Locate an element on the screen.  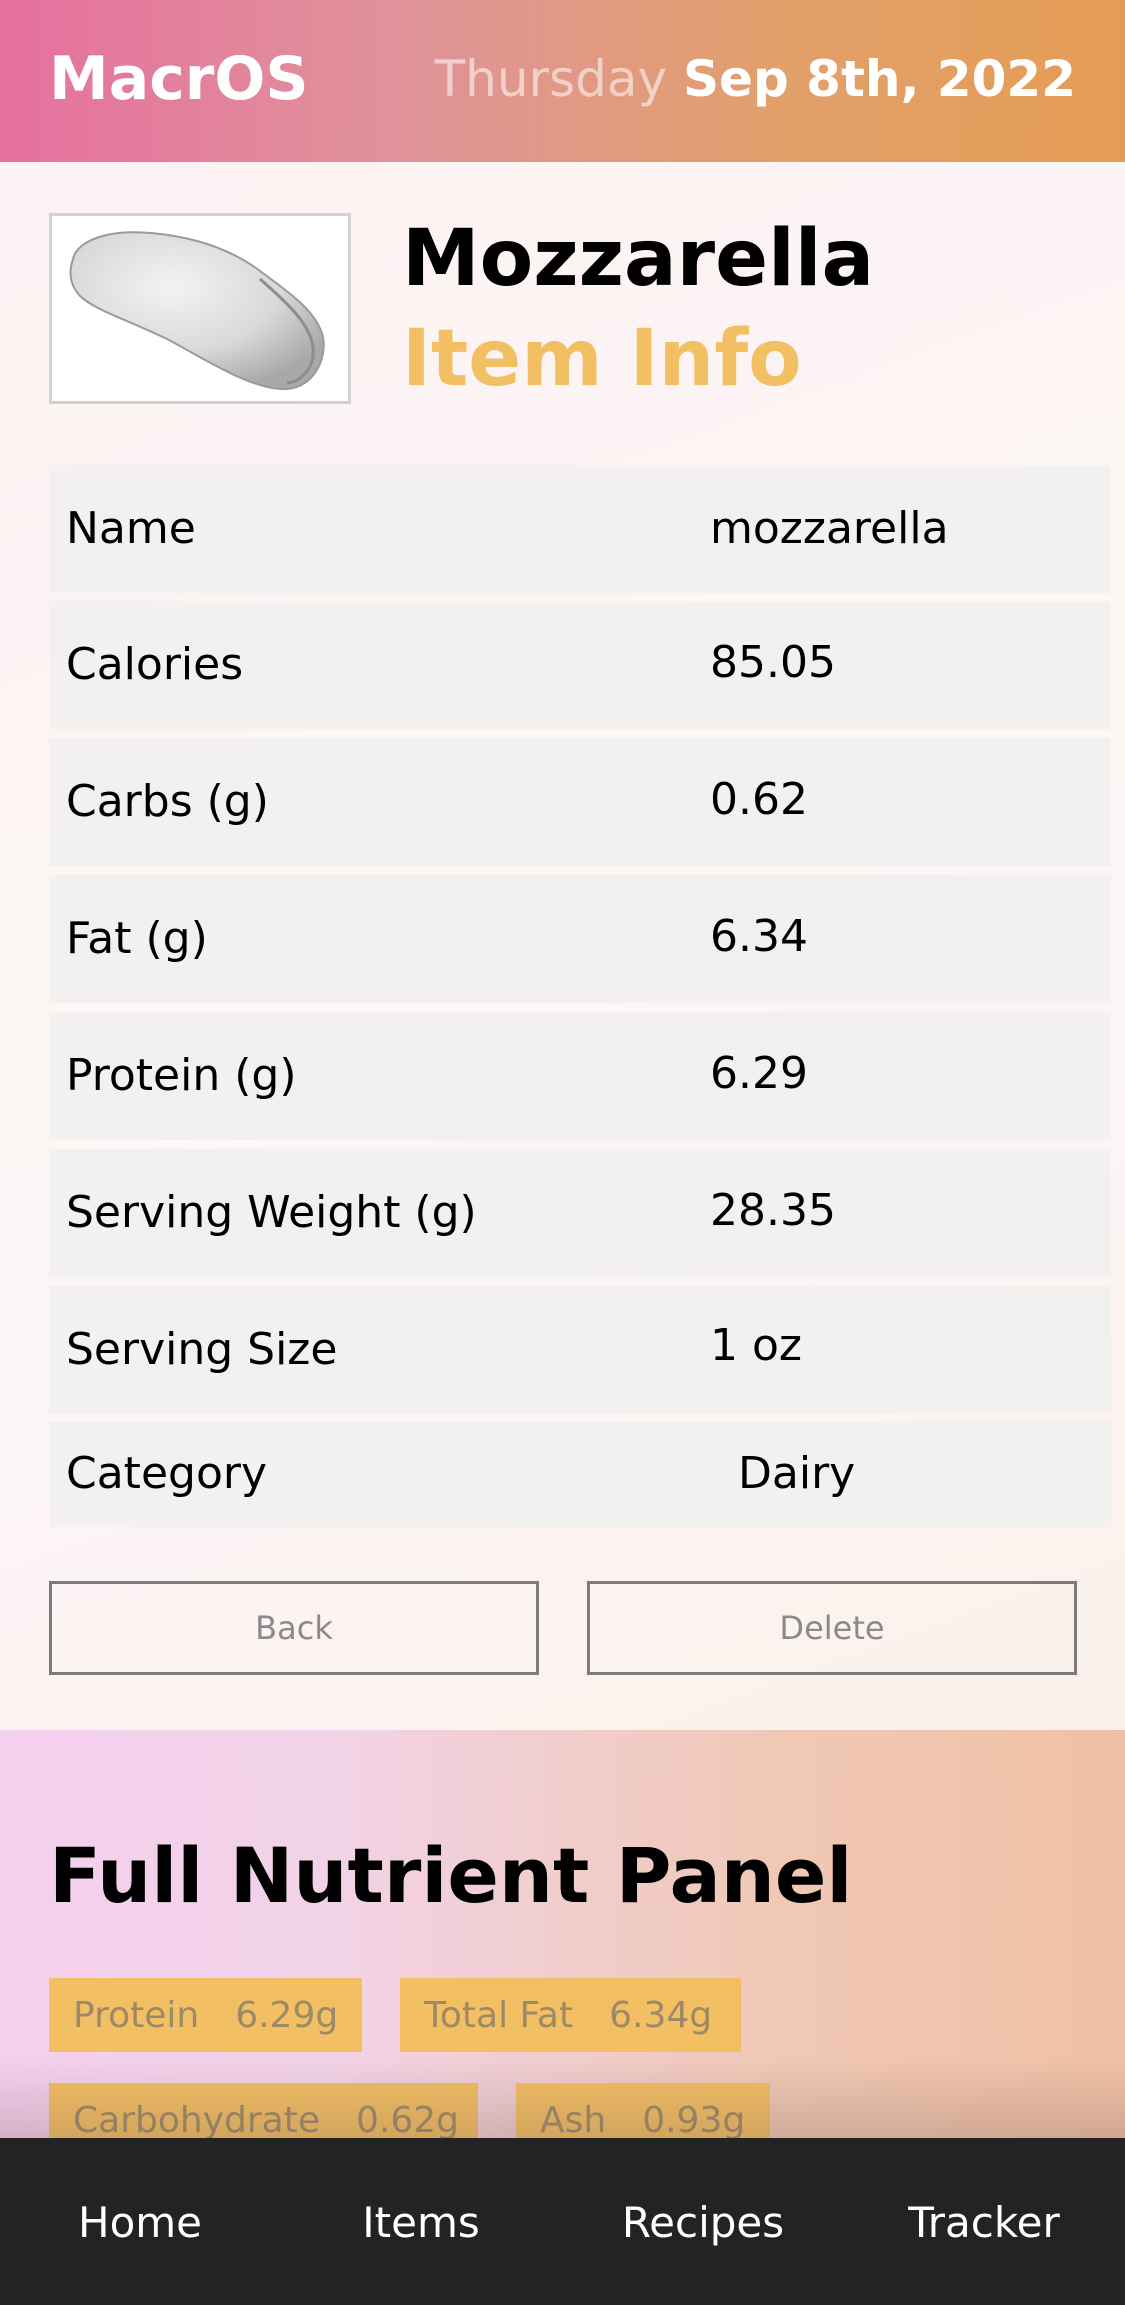
table-row-calories: Calories 85.05 is located at coordinates (580, 665).